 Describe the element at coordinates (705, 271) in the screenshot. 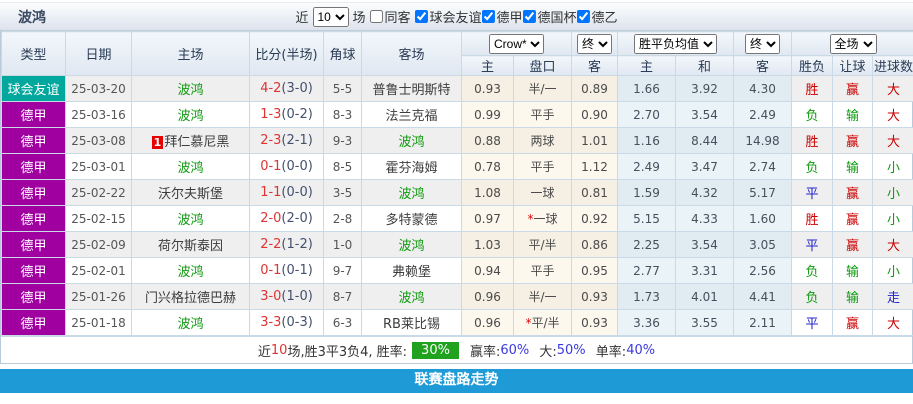

I see `mean-draw-cell: 3.31` at that location.